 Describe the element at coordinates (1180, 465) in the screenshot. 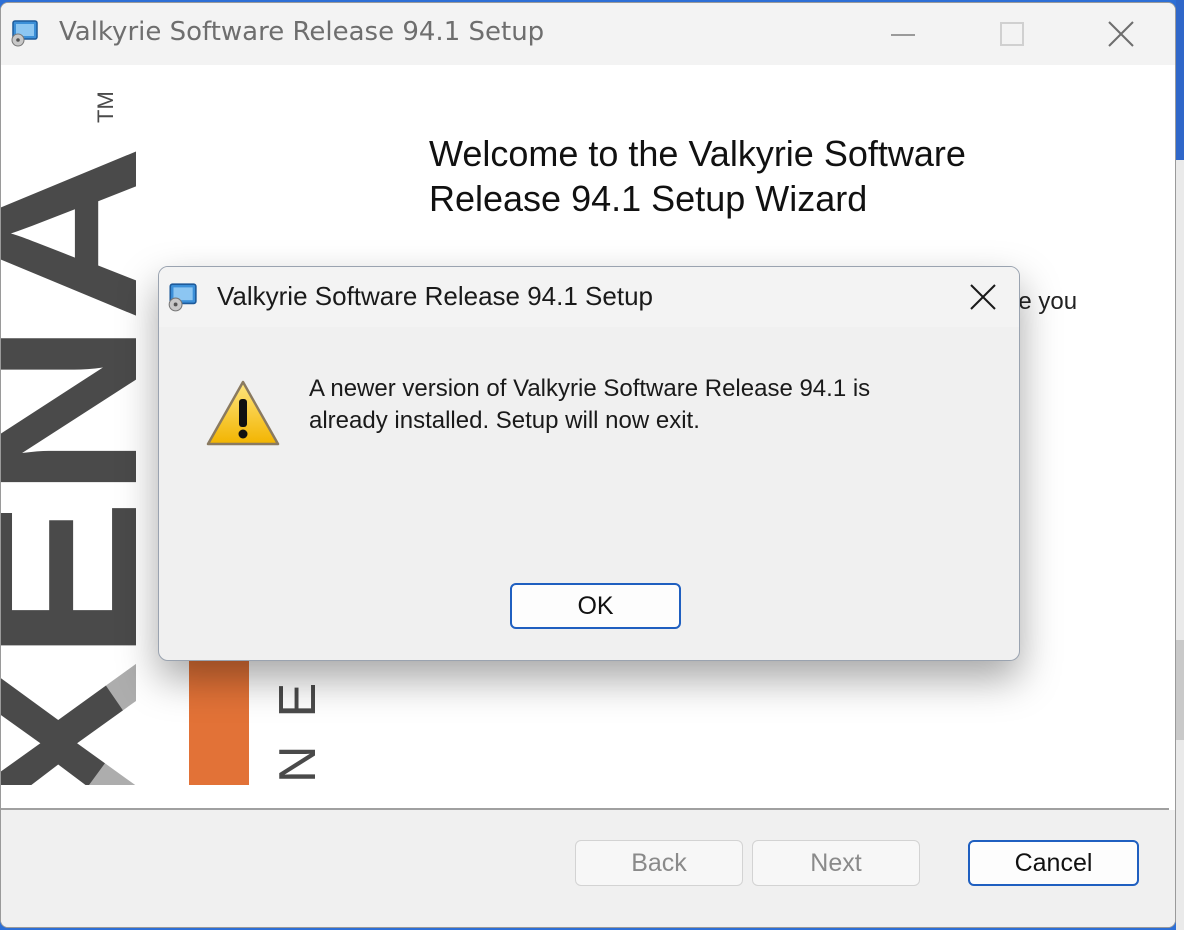

I see `desktop-edge` at that location.